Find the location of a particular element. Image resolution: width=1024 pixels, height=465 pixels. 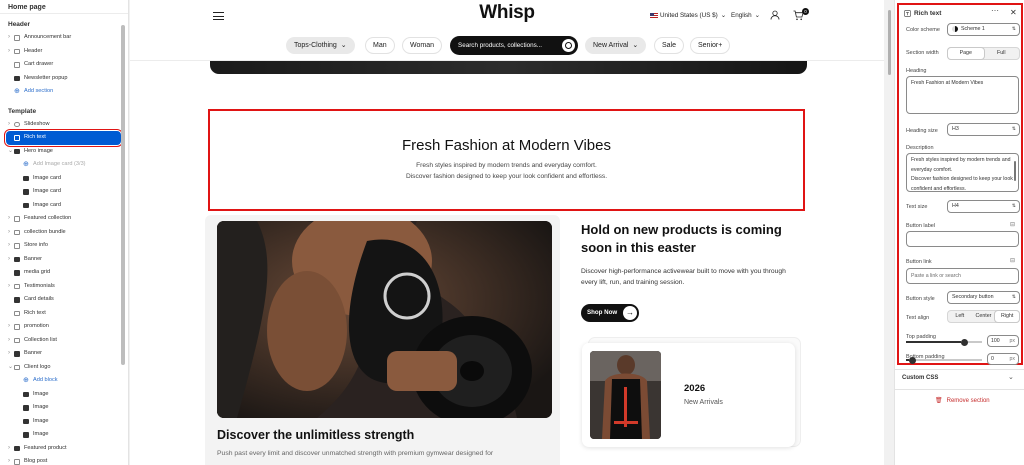

bottom-padding-slider is located at coordinates (944, 360).